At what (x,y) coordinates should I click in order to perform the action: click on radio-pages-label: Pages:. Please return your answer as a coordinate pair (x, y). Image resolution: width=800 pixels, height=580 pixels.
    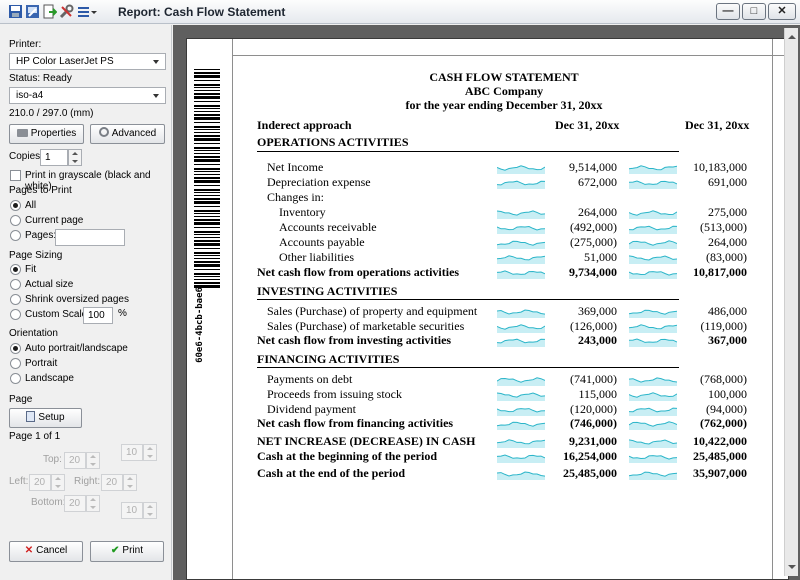
    Looking at the image, I should click on (41, 235).